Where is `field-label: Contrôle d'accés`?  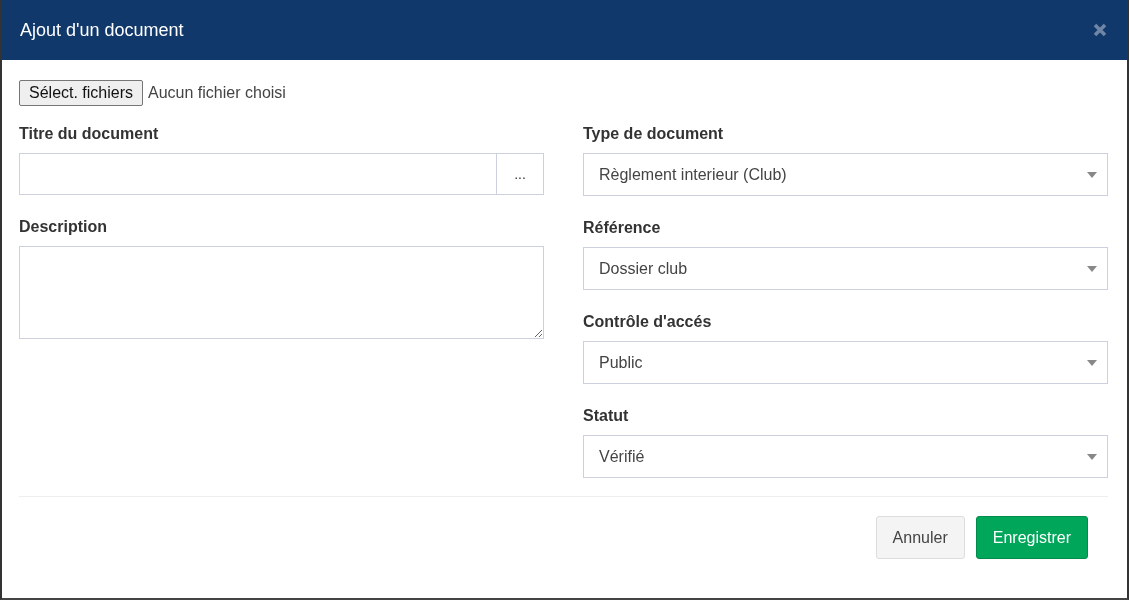
field-label: Contrôle d'accés is located at coordinates (648, 322).